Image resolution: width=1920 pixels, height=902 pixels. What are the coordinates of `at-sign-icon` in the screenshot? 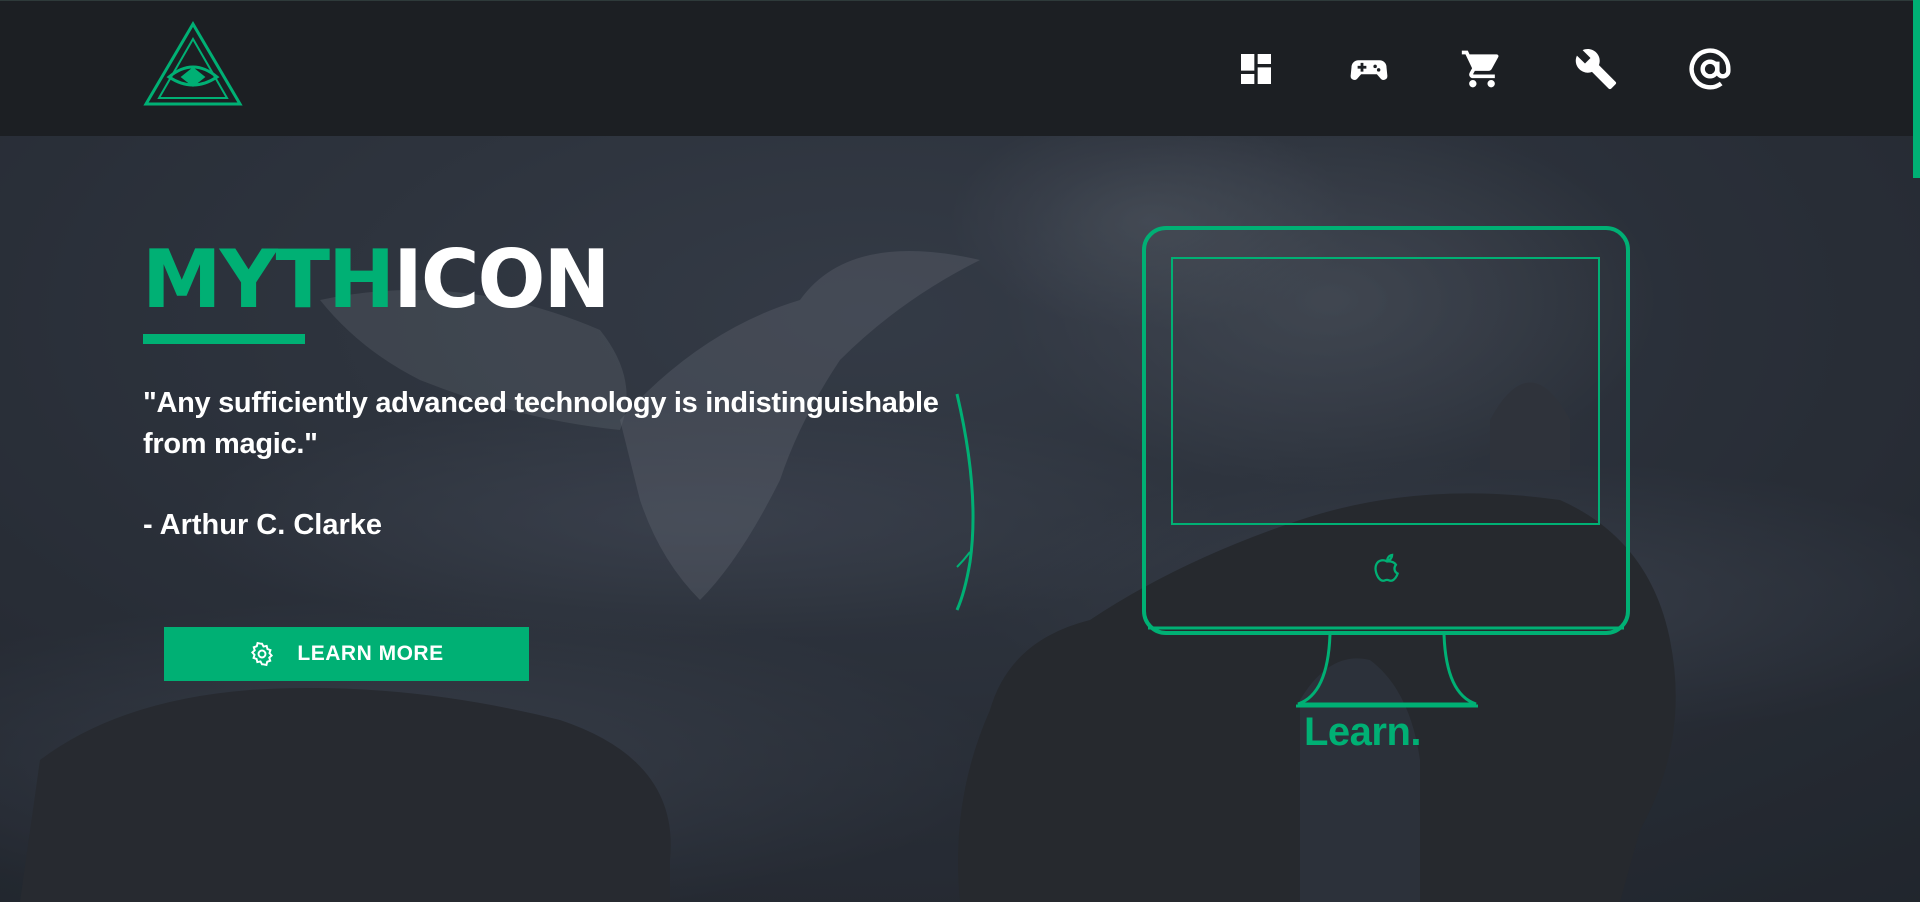 It's located at (1710, 69).